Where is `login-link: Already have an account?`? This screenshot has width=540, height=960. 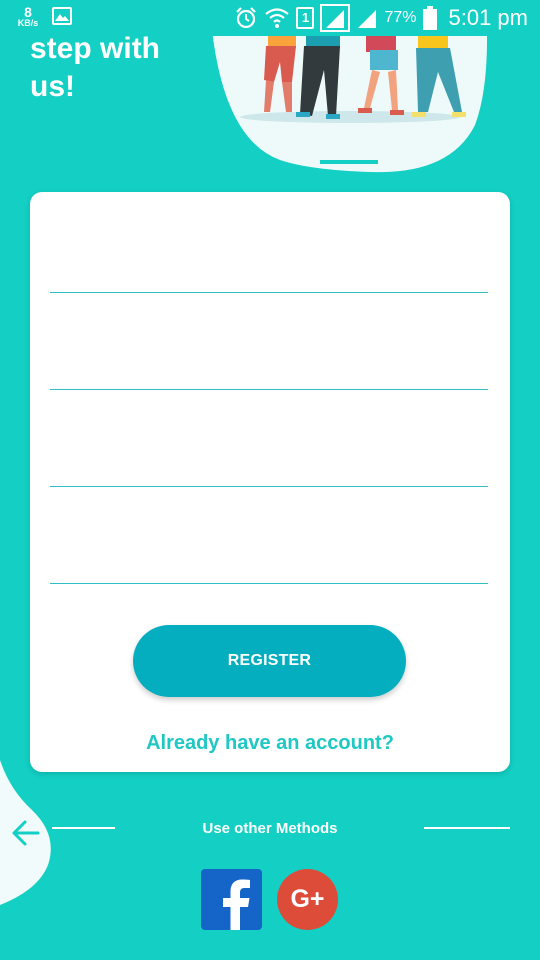
login-link: Already have an account? is located at coordinates (270, 743).